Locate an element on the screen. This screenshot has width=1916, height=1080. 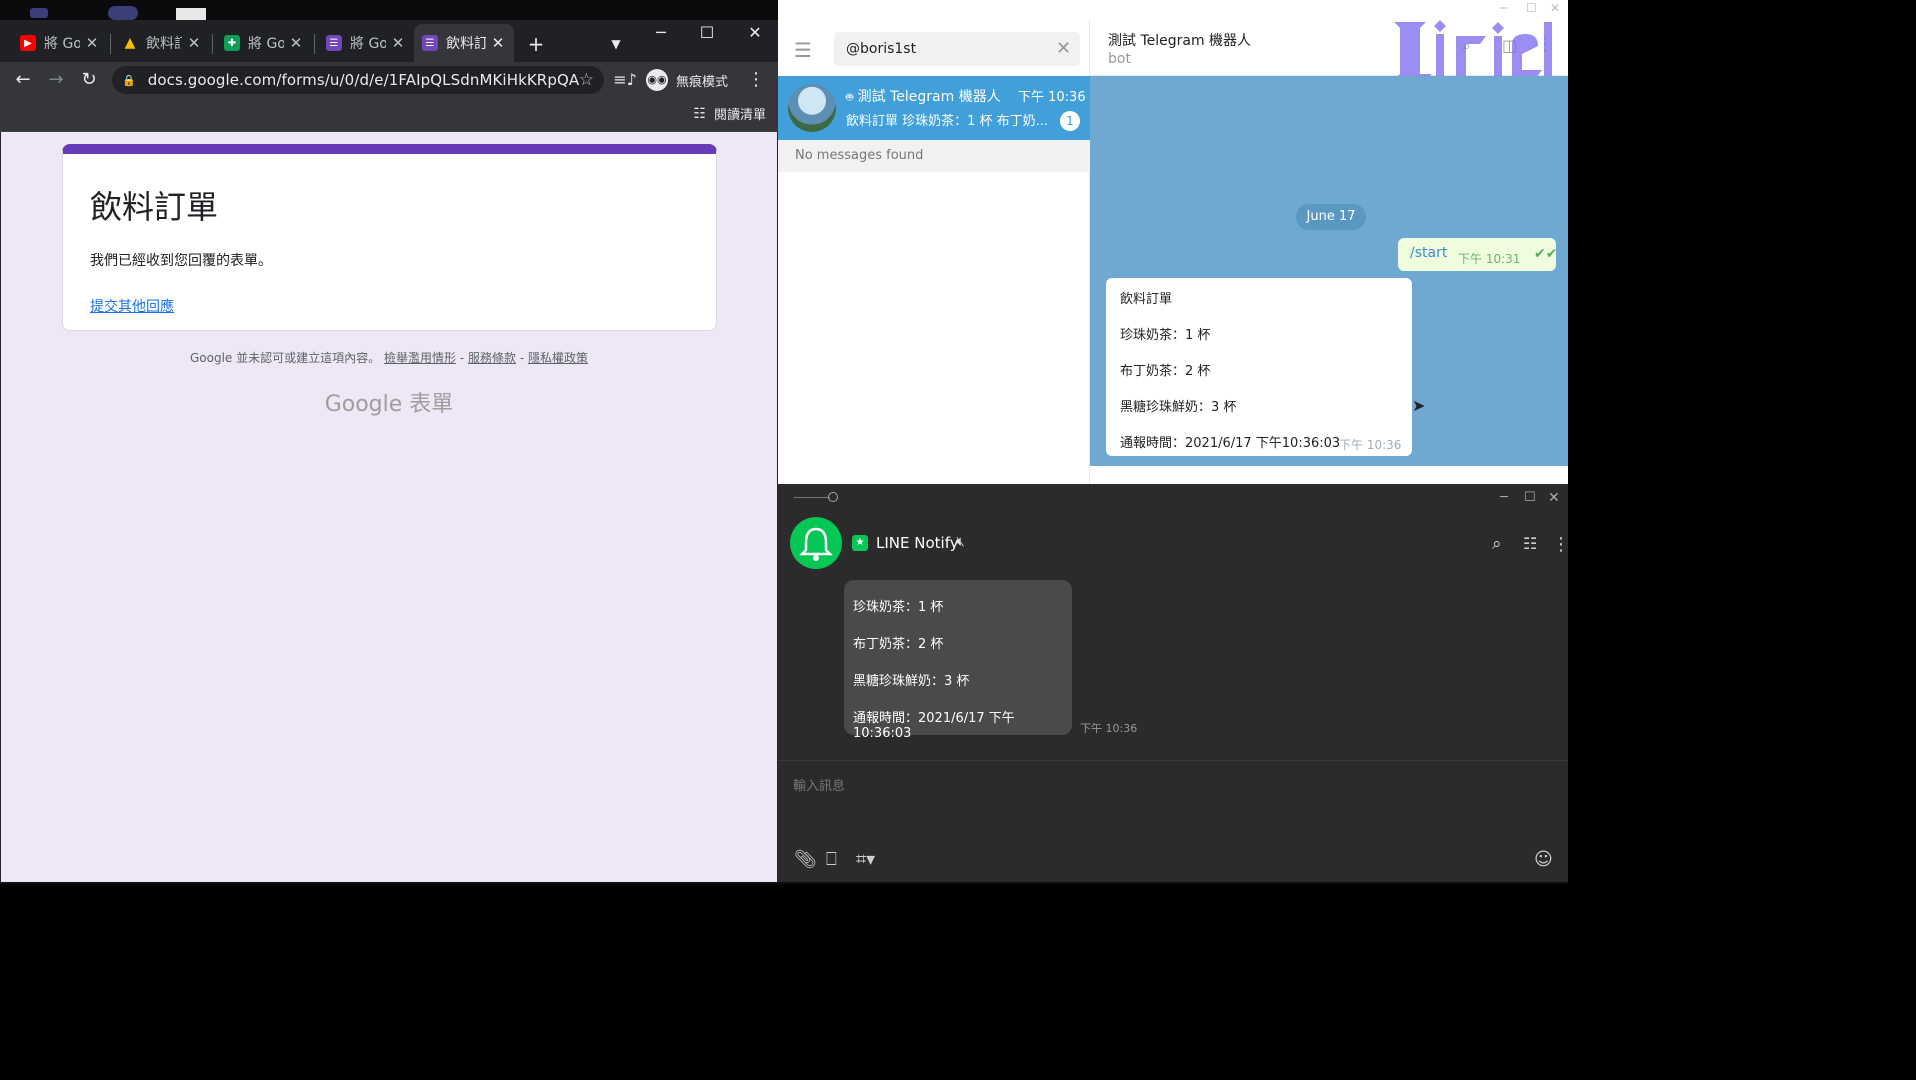
chat-title: 測試 Telegram 機器人 is located at coordinates (1180, 41).